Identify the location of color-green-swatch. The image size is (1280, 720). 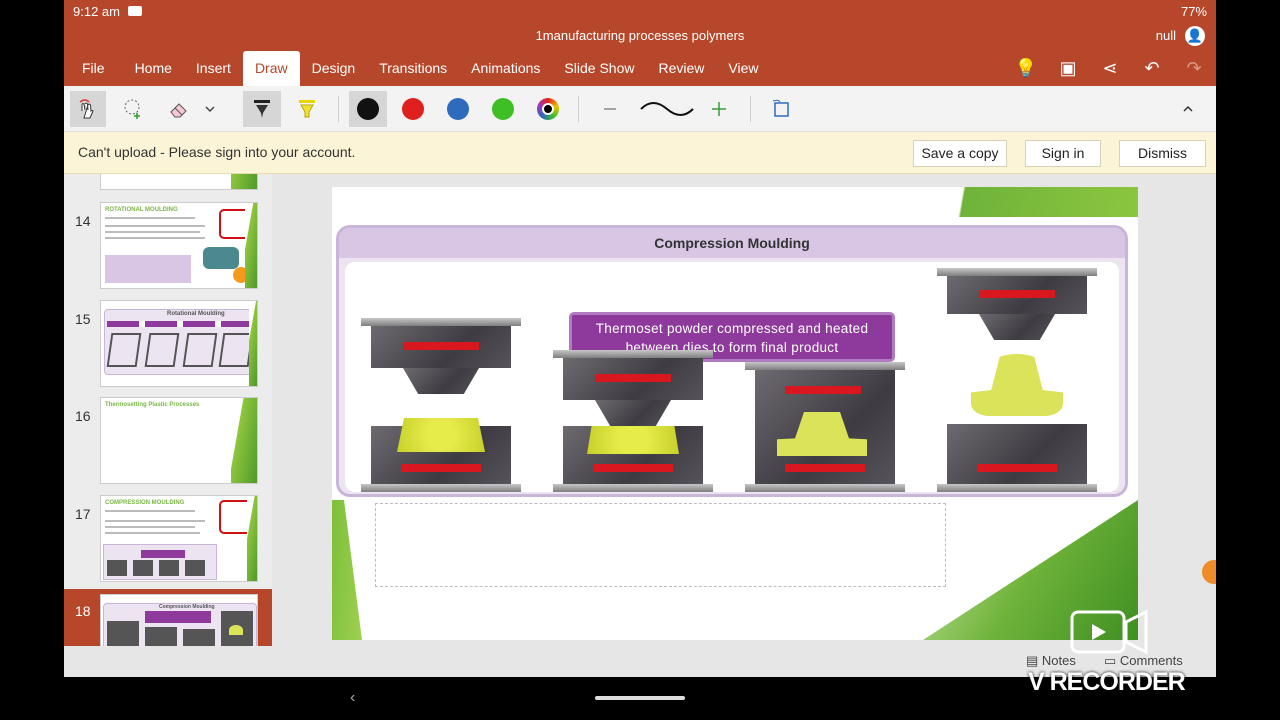
(503, 109).